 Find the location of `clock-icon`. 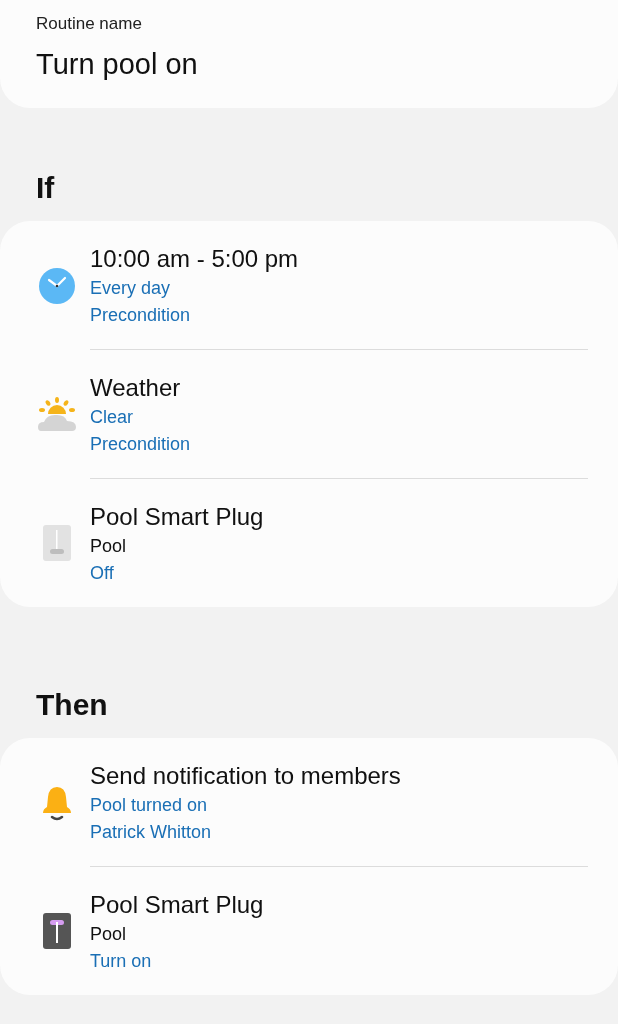

clock-icon is located at coordinates (56, 285).